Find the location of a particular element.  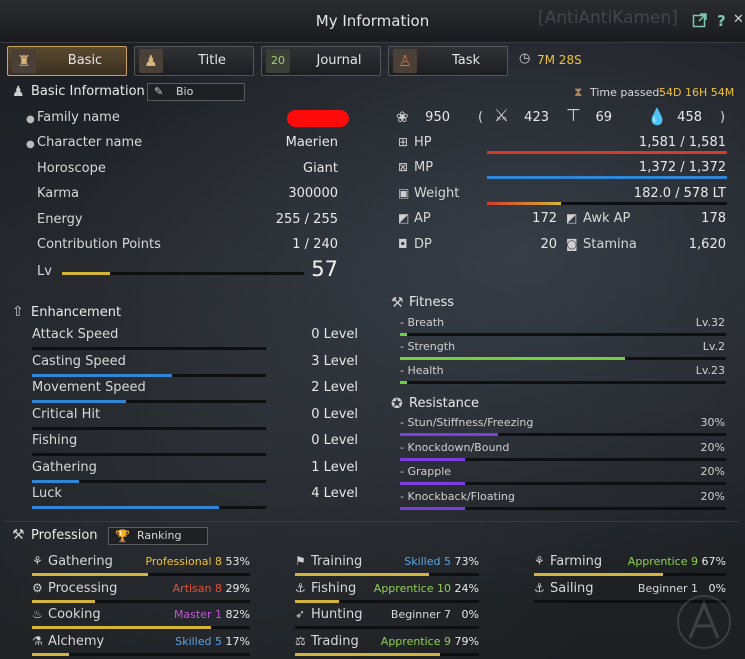

resistance-grapple-bar is located at coordinates (563, 483).